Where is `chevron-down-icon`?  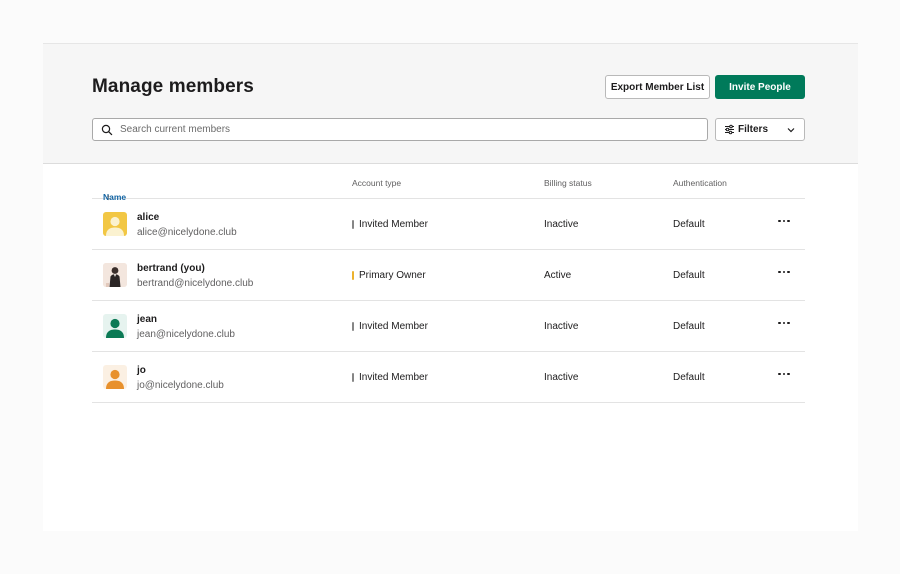 chevron-down-icon is located at coordinates (791, 130).